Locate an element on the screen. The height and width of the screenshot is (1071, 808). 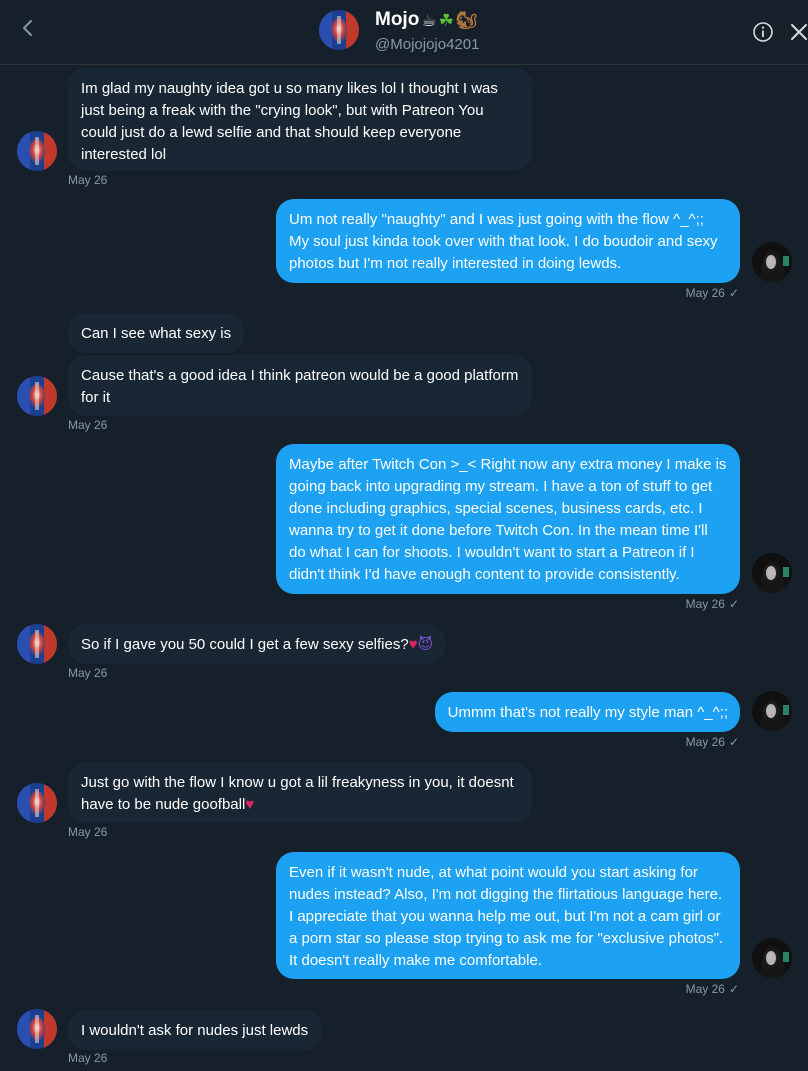
shamrock-emoji-icon: ☘ is located at coordinates (446, 20).